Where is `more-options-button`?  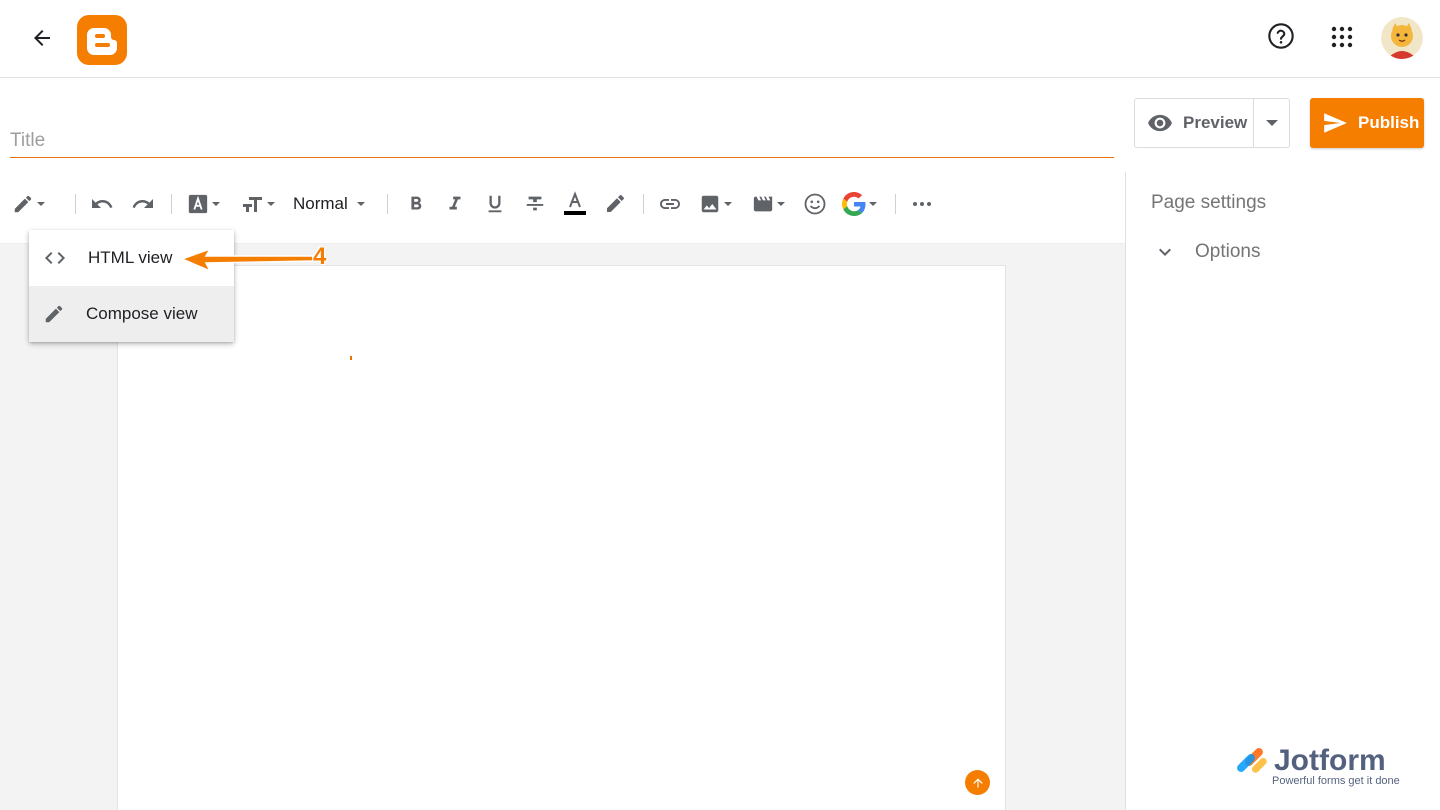 more-options-button is located at coordinates (922, 204).